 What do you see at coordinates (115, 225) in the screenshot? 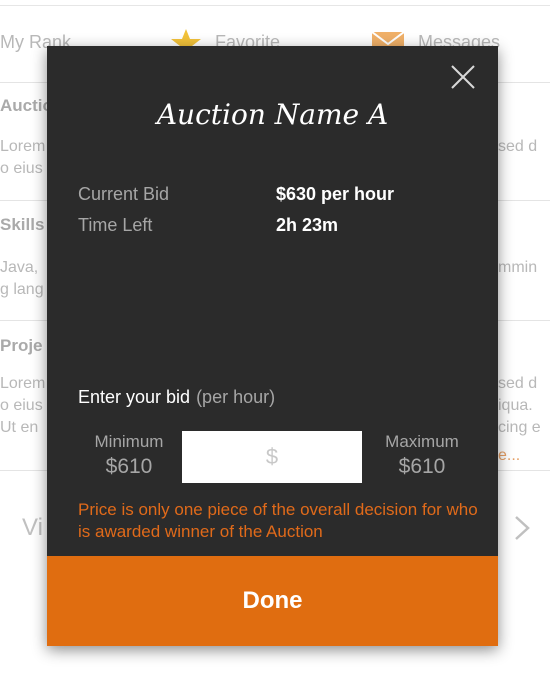
I see `time-left-label: Time Left` at bounding box center [115, 225].